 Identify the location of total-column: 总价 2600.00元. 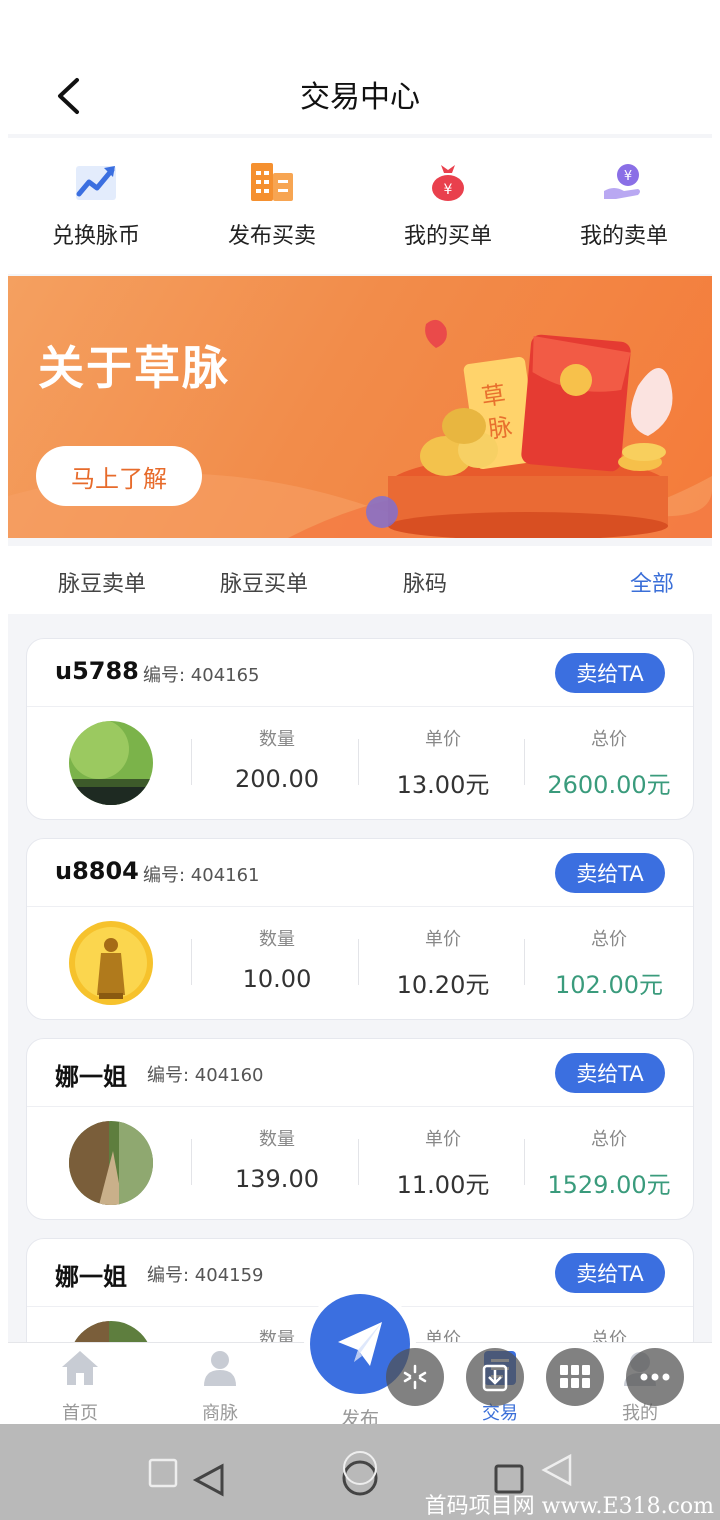
(609, 762).